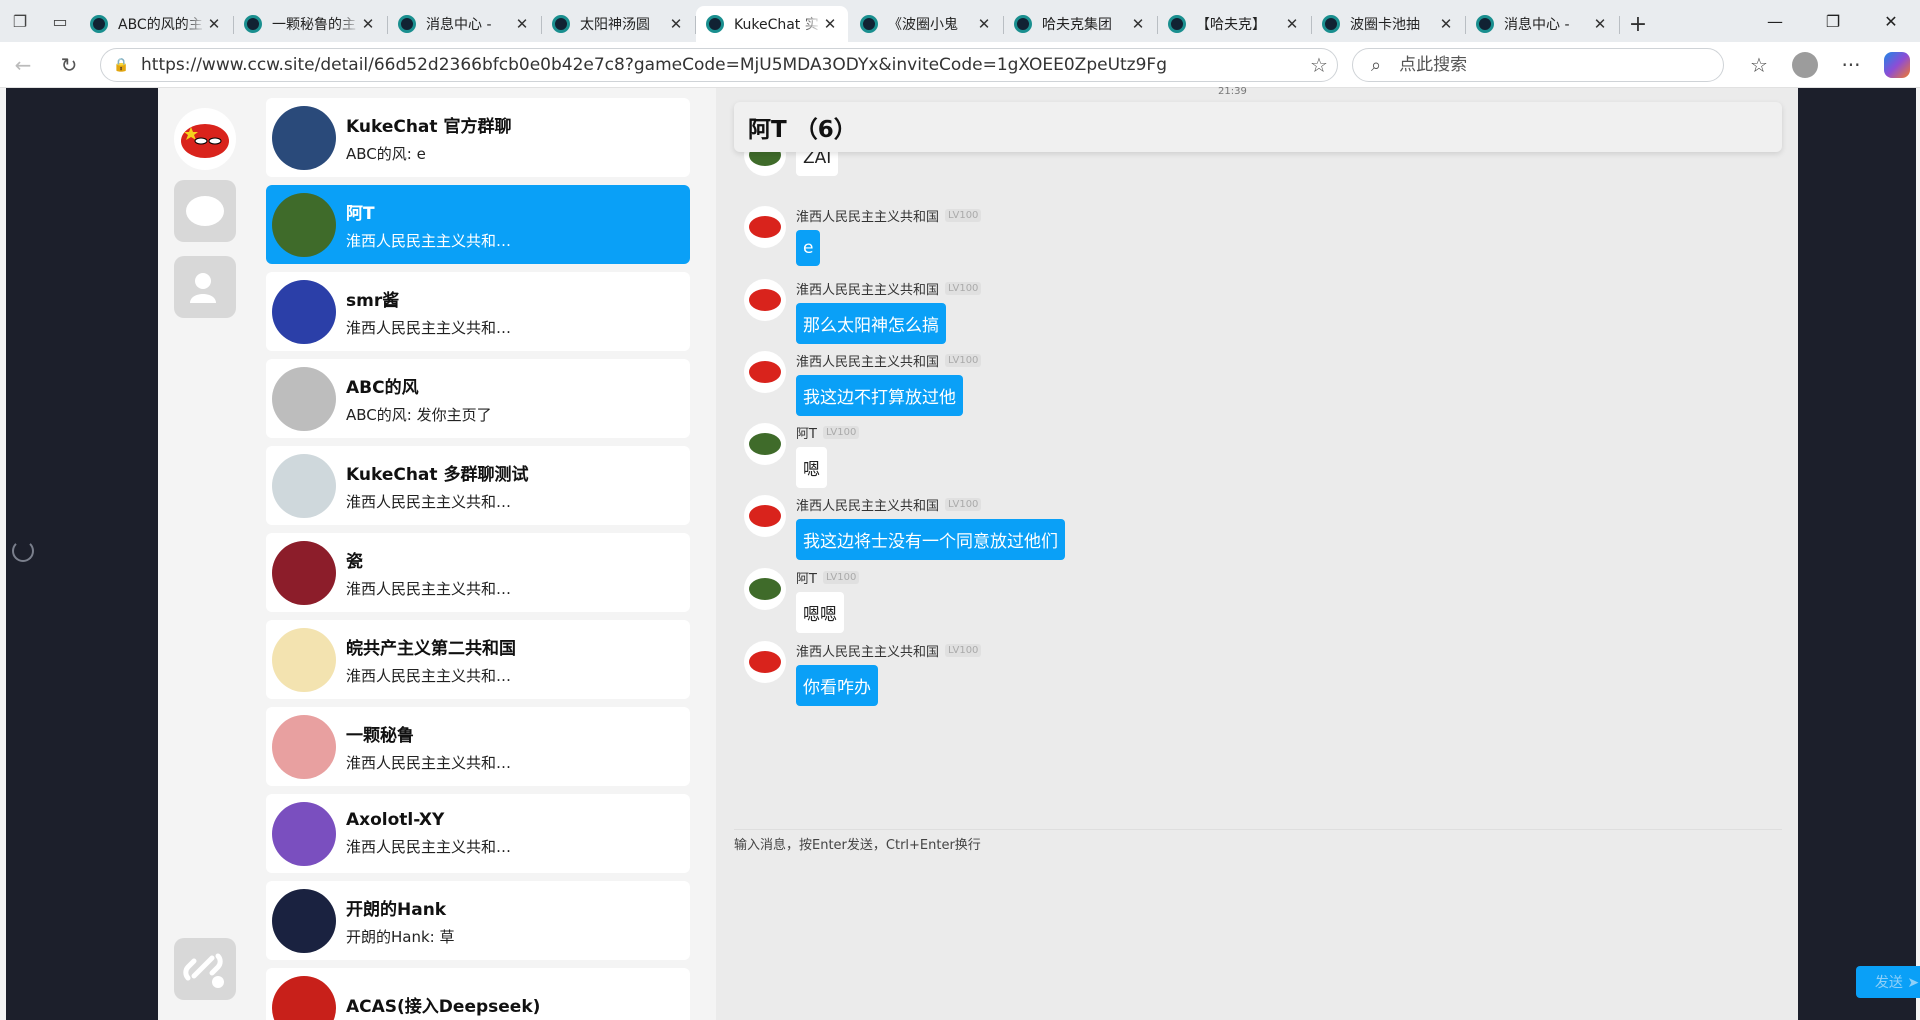  Describe the element at coordinates (1319, 65) in the screenshot. I see `favorite-star-icon: ☆` at that location.